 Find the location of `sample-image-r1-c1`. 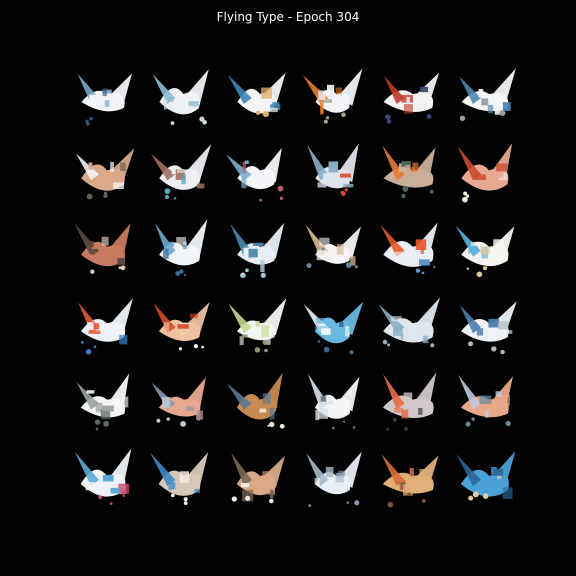

sample-image-r1-c1 is located at coordinates (105, 99).